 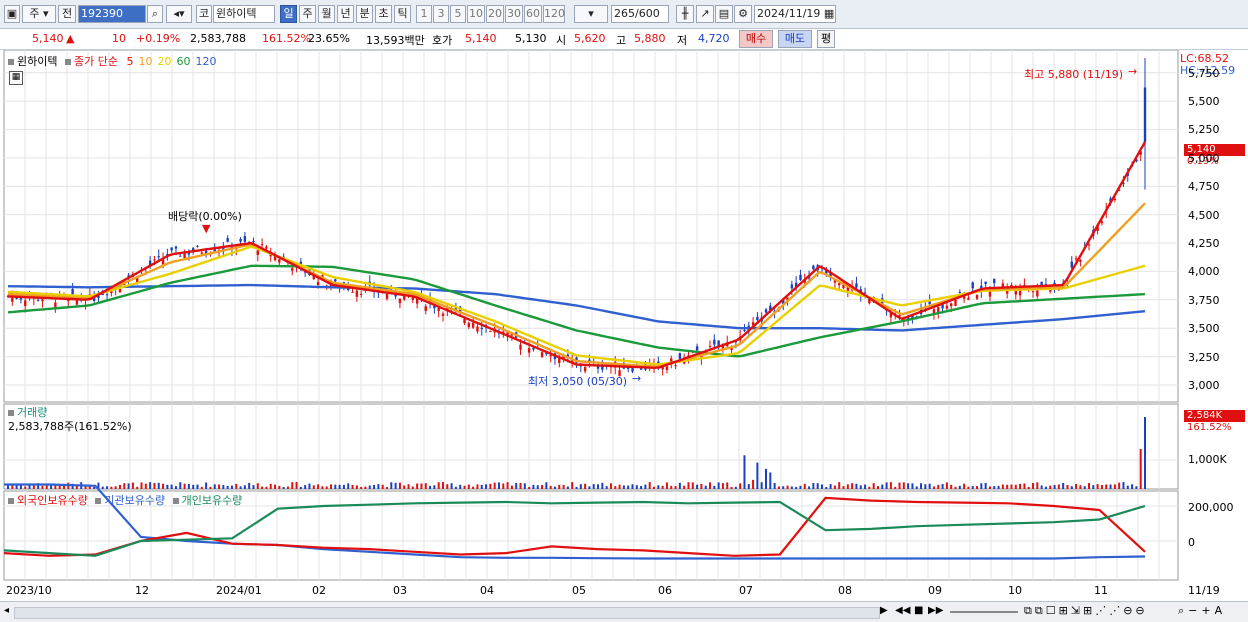 I want to click on ma-period-label: 20, so click(x=164, y=61).